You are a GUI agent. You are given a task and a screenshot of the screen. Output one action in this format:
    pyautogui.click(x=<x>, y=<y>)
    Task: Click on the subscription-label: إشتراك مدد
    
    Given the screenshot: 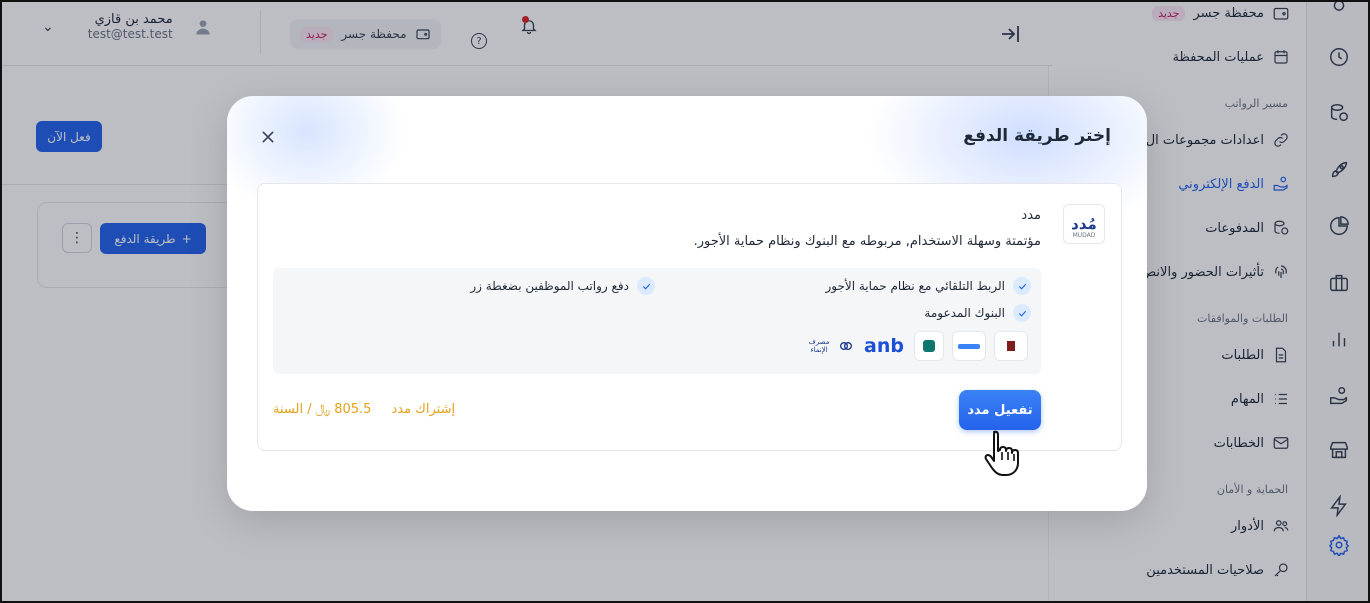 What is the action you would take?
    pyautogui.click(x=423, y=409)
    